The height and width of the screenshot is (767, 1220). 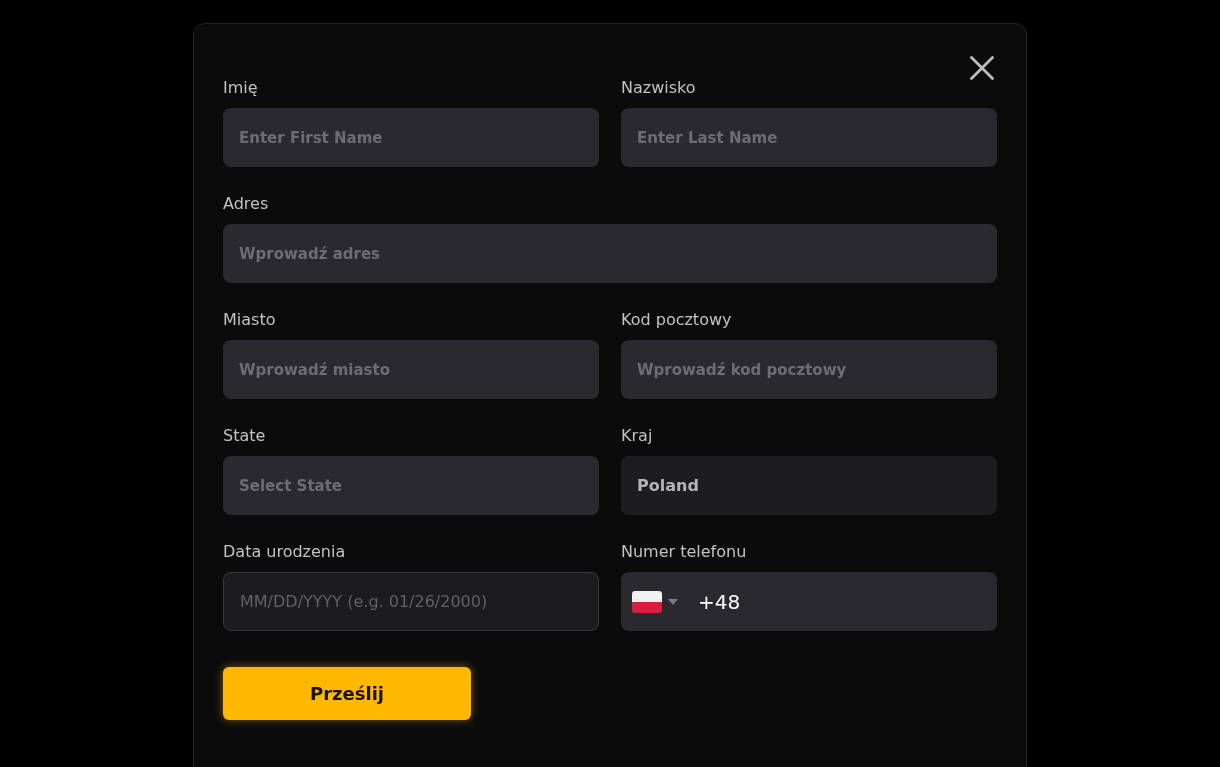 I want to click on text-field: Enter First Name, so click(x=411, y=137).